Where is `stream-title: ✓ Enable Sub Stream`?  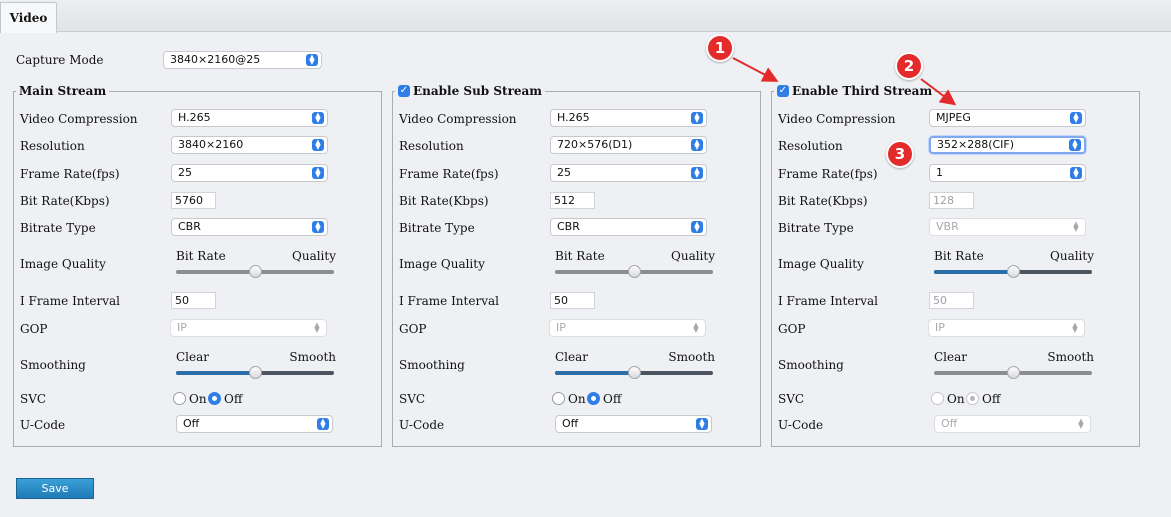
stream-title: ✓ Enable Sub Stream is located at coordinates (470, 91).